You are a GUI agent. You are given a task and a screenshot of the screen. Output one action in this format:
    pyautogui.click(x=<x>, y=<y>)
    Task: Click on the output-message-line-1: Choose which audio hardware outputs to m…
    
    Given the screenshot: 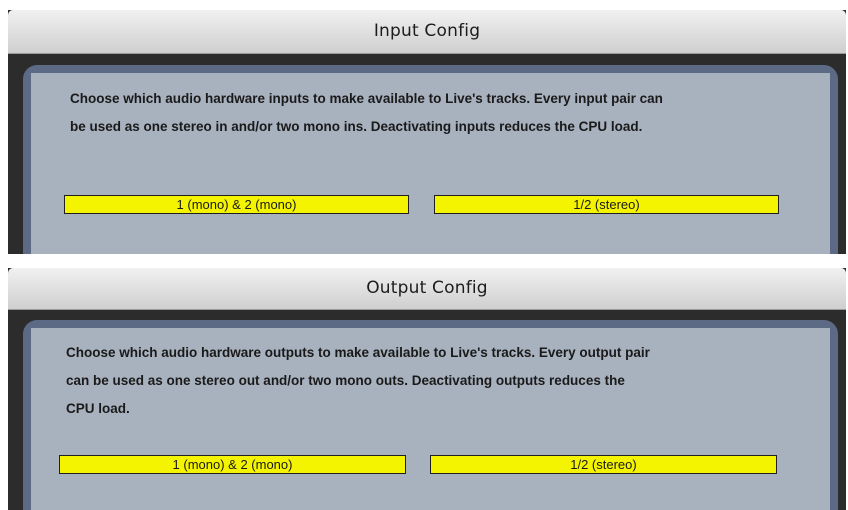 What is the action you would take?
    pyautogui.click(x=358, y=352)
    